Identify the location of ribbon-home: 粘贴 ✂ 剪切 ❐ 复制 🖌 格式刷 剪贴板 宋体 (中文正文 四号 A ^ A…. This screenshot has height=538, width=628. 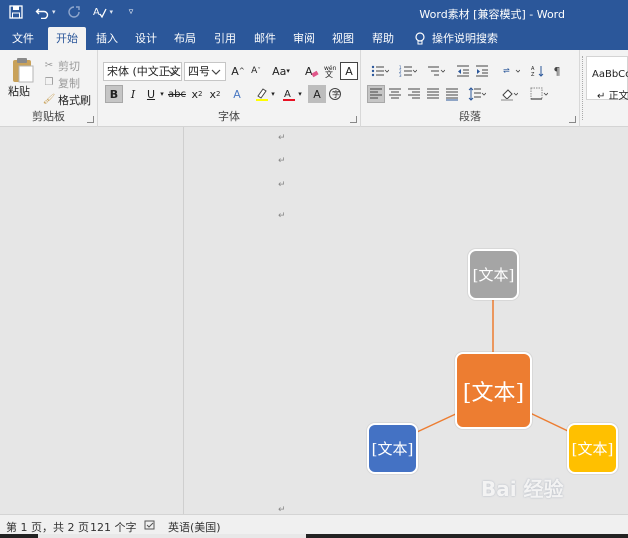
(314, 88).